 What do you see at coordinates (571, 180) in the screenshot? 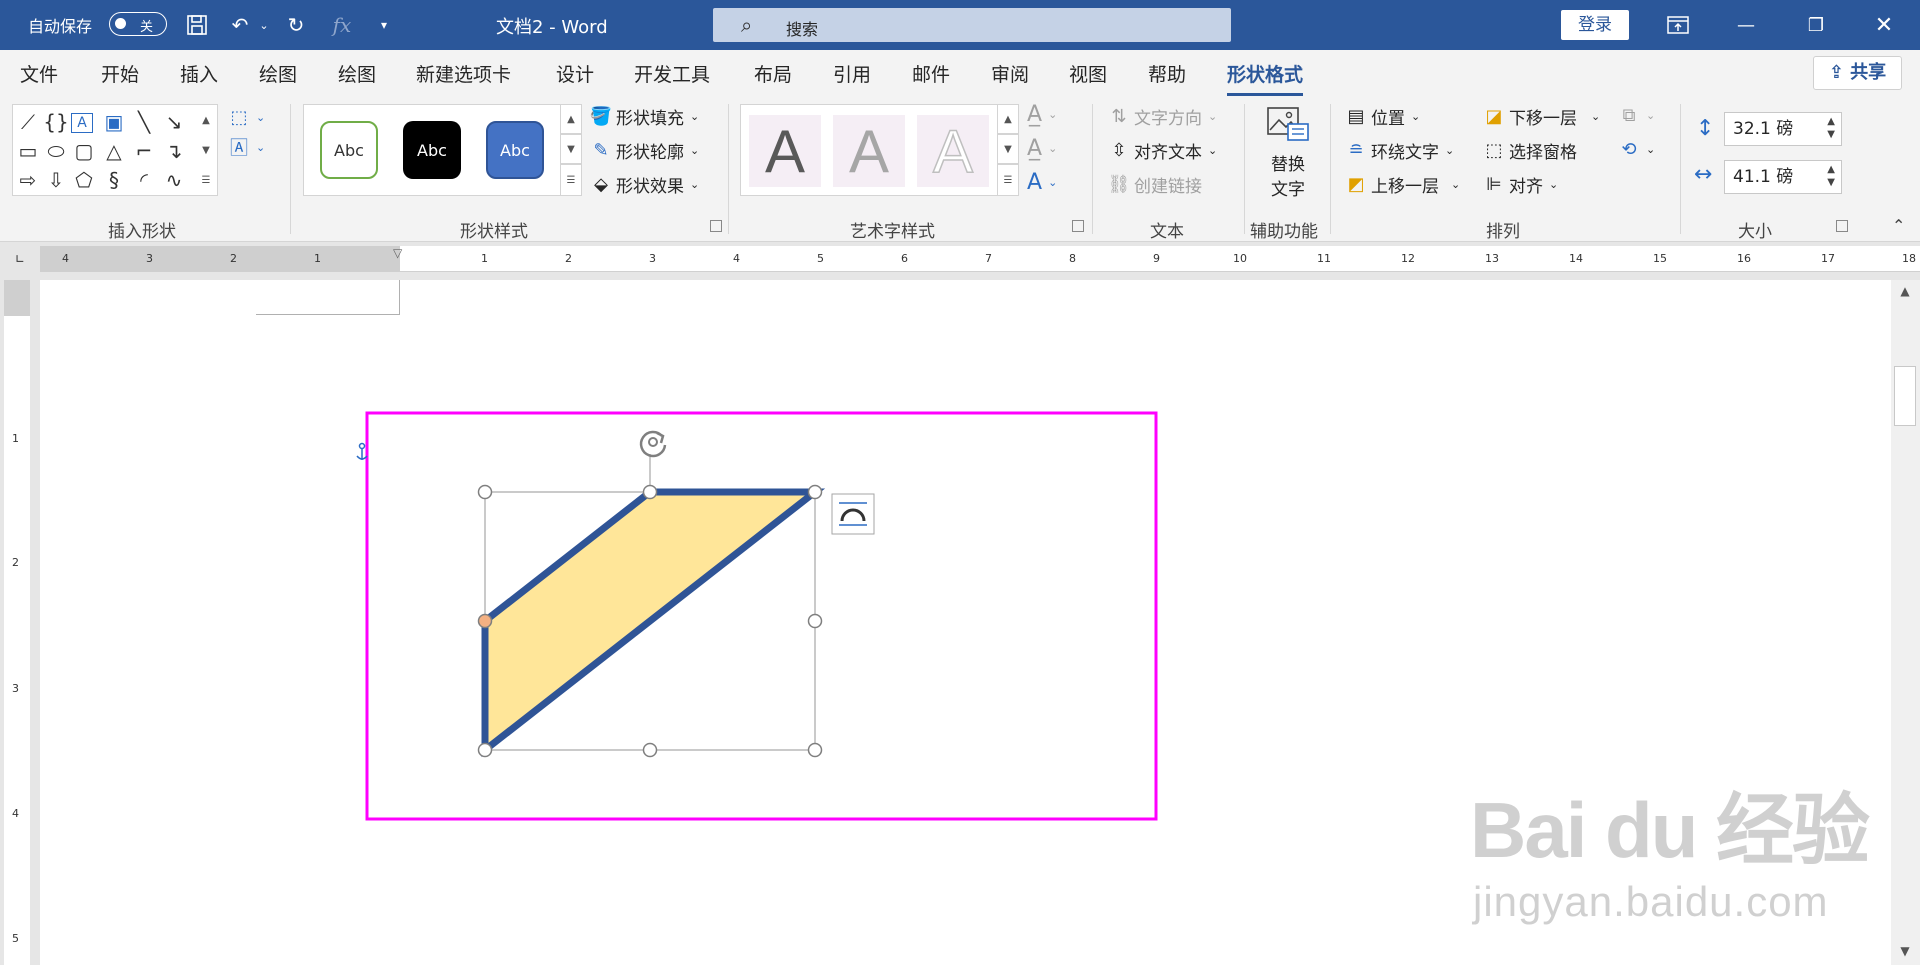
I see `style-gallery-more-icon: ☰` at bounding box center [571, 180].